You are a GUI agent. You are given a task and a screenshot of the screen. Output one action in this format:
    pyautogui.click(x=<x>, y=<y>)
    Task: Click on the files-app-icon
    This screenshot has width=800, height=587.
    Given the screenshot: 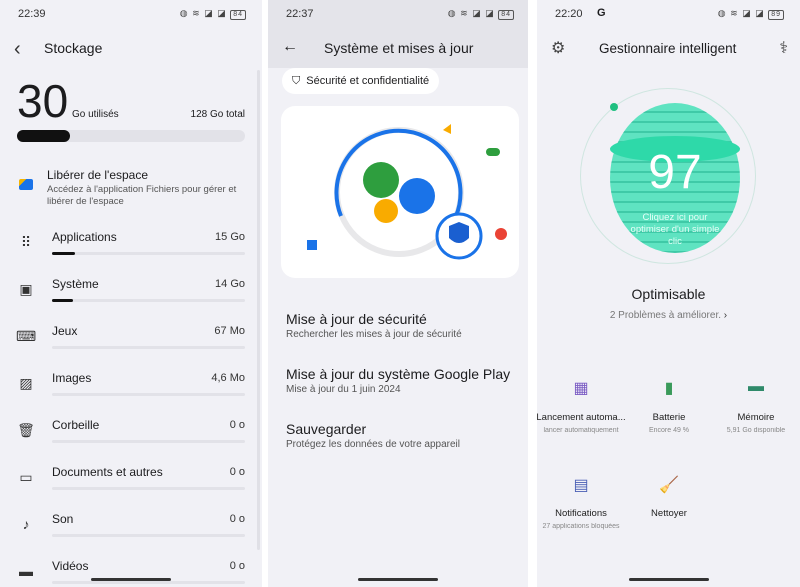 What is the action you would take?
    pyautogui.click(x=26, y=184)
    